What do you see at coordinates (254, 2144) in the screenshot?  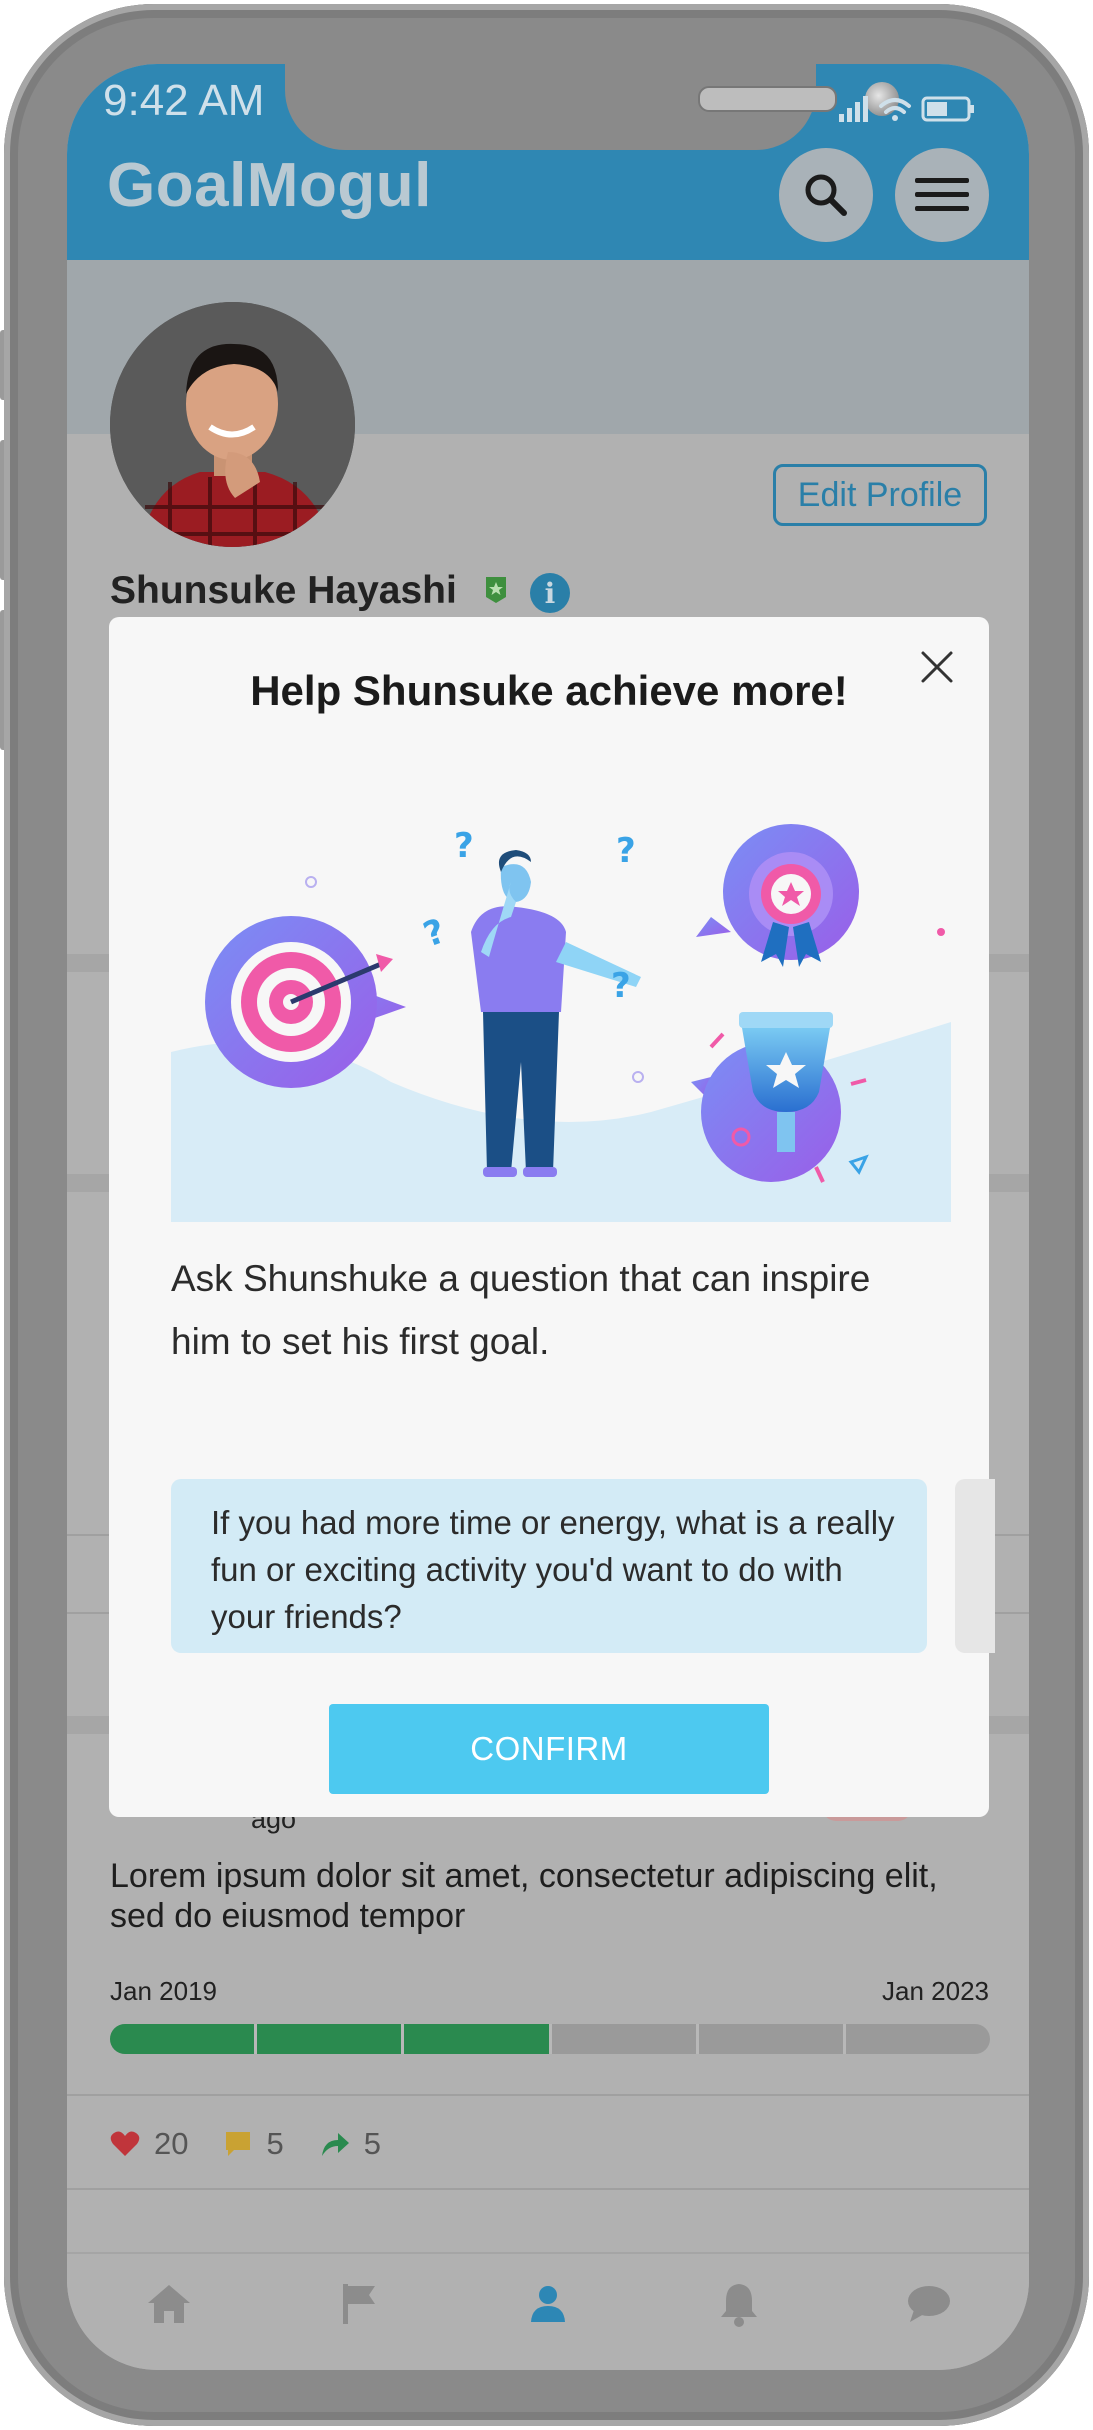 I see `comment-stat: 5` at bounding box center [254, 2144].